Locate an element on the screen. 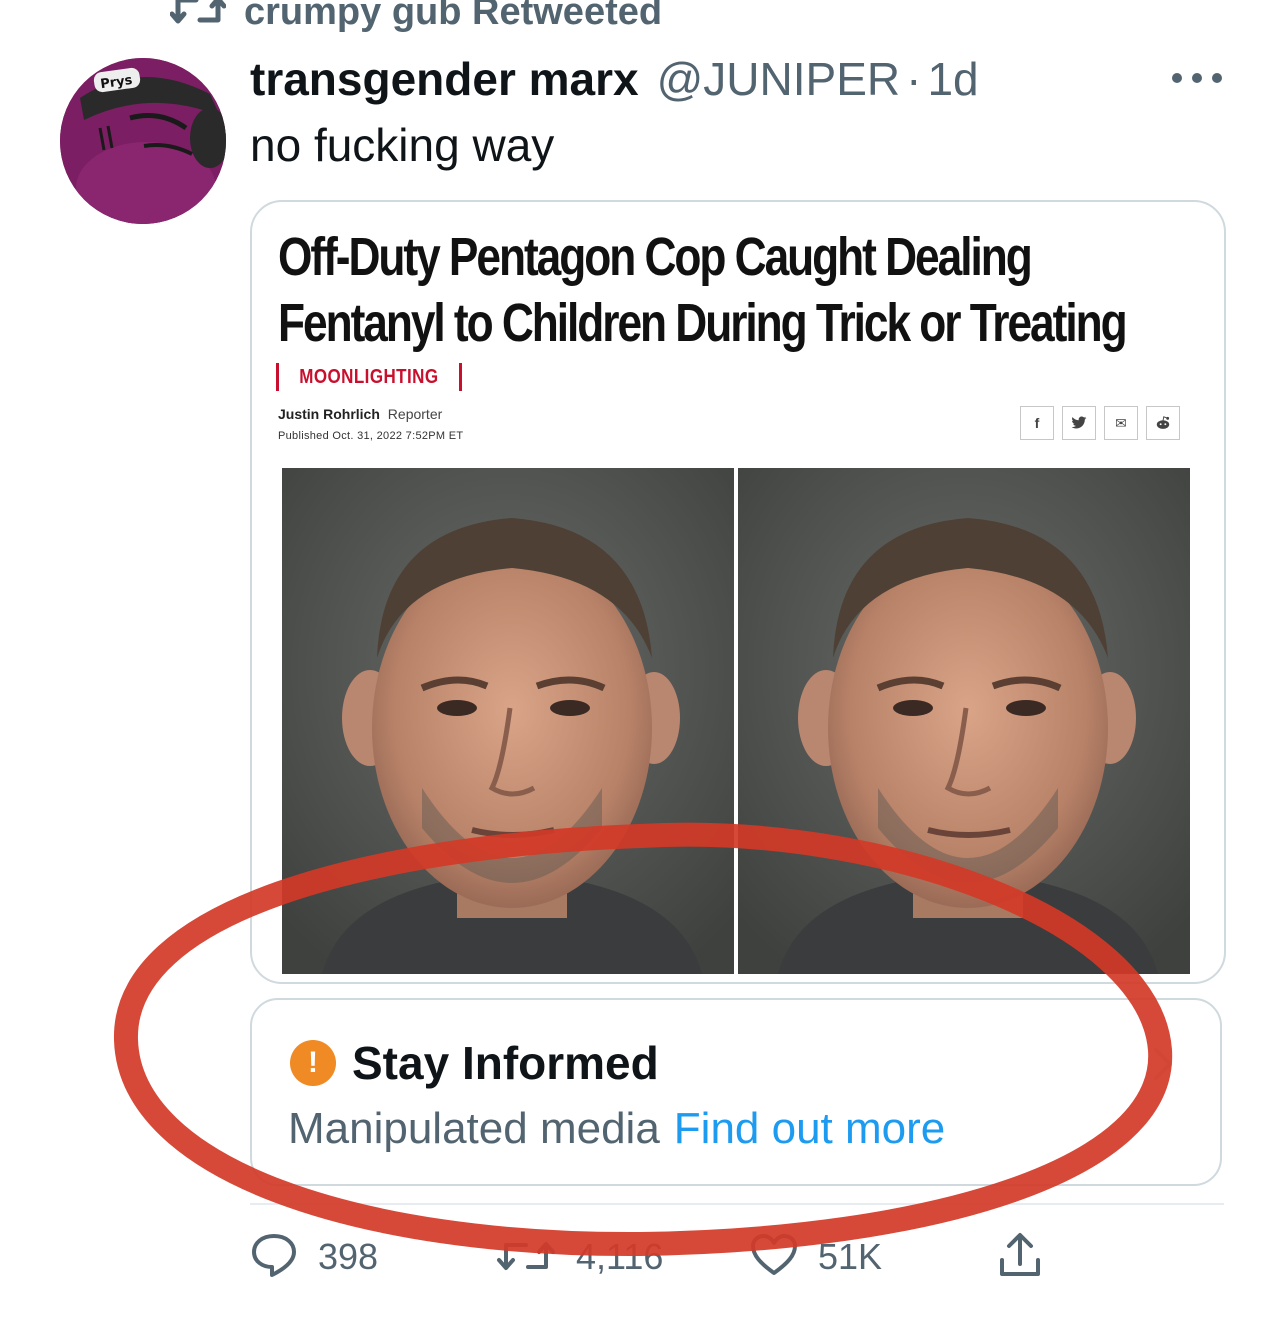 The height and width of the screenshot is (1334, 1284). article-author-role: Reporter is located at coordinates (415, 414).